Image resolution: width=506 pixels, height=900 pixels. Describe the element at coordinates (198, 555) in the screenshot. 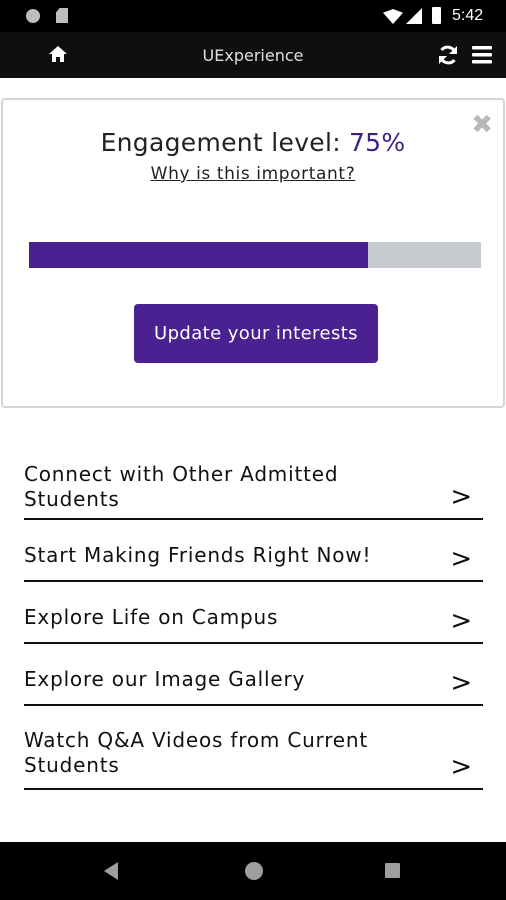

I see `list-item-label: Start Making Friends Right Now!` at that location.